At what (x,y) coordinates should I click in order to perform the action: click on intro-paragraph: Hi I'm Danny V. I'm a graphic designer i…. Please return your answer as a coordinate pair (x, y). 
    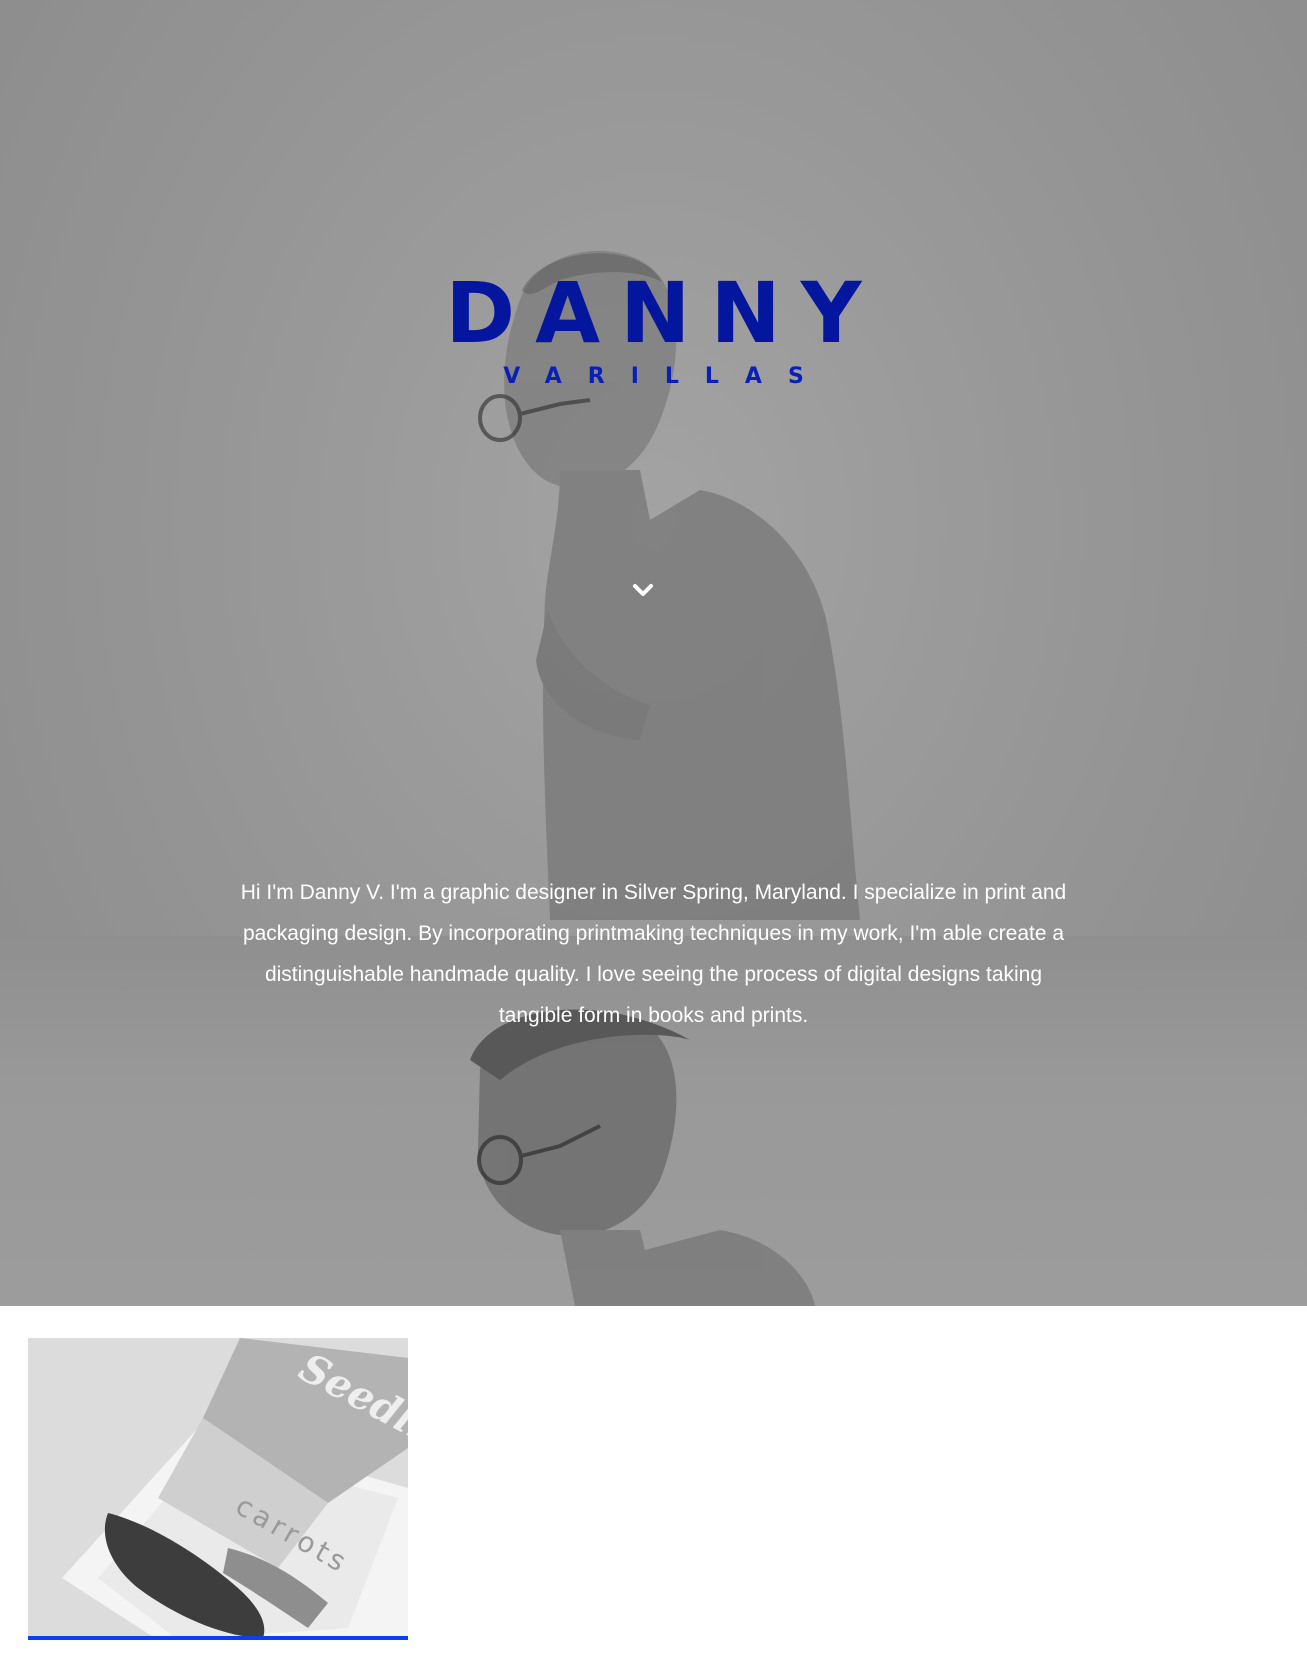
    Looking at the image, I should click on (653, 954).